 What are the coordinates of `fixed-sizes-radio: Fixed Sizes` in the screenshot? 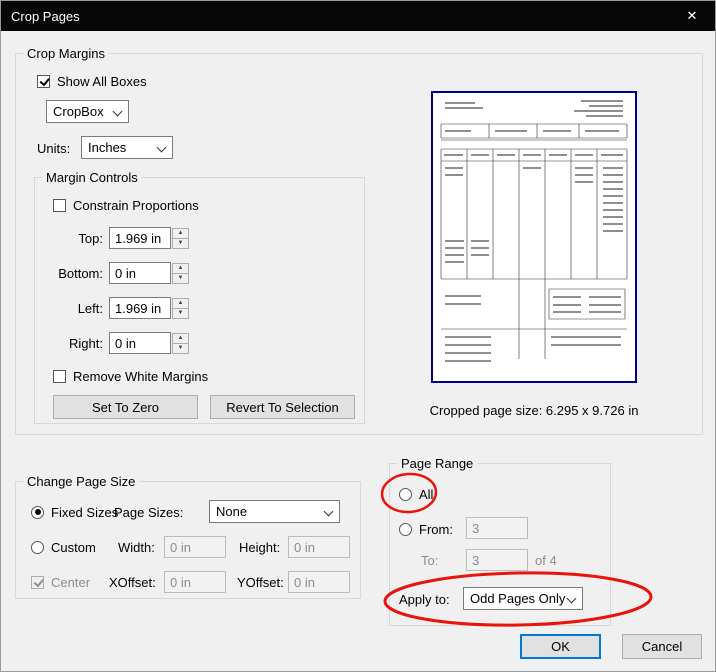 It's located at (74, 512).